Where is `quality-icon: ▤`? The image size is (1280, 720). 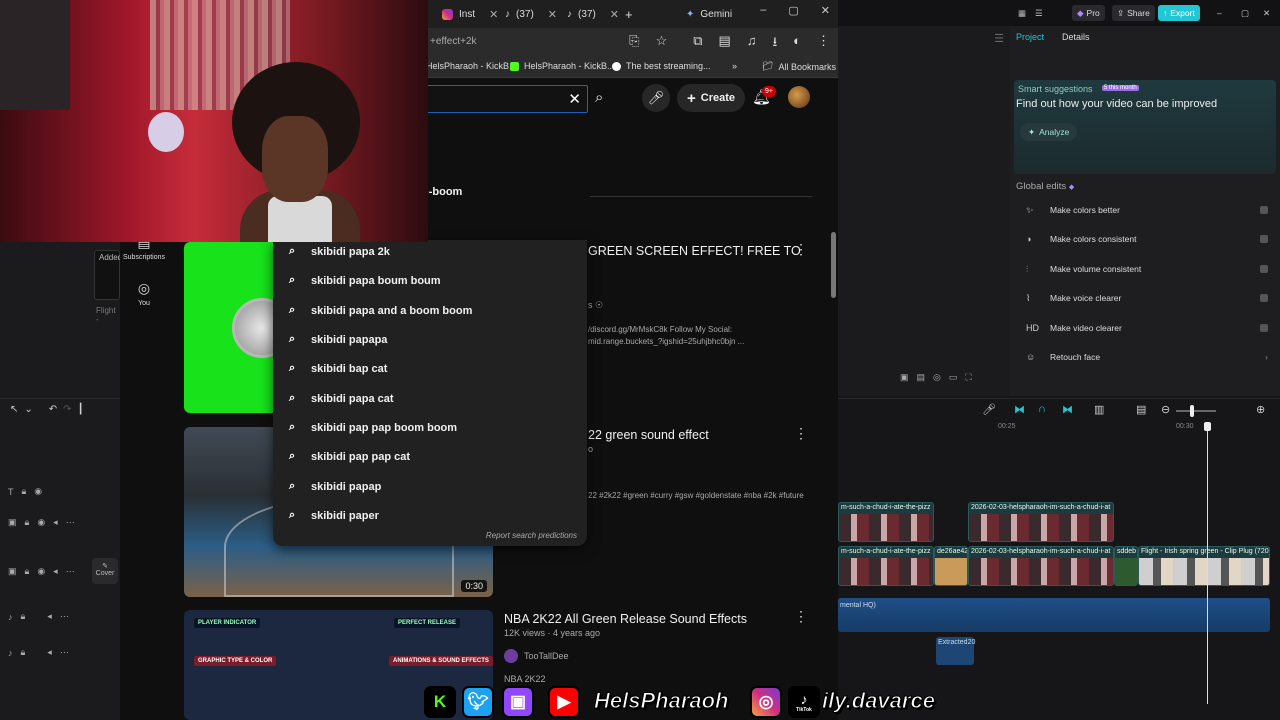
quality-icon: ▤ is located at coordinates (921, 377).